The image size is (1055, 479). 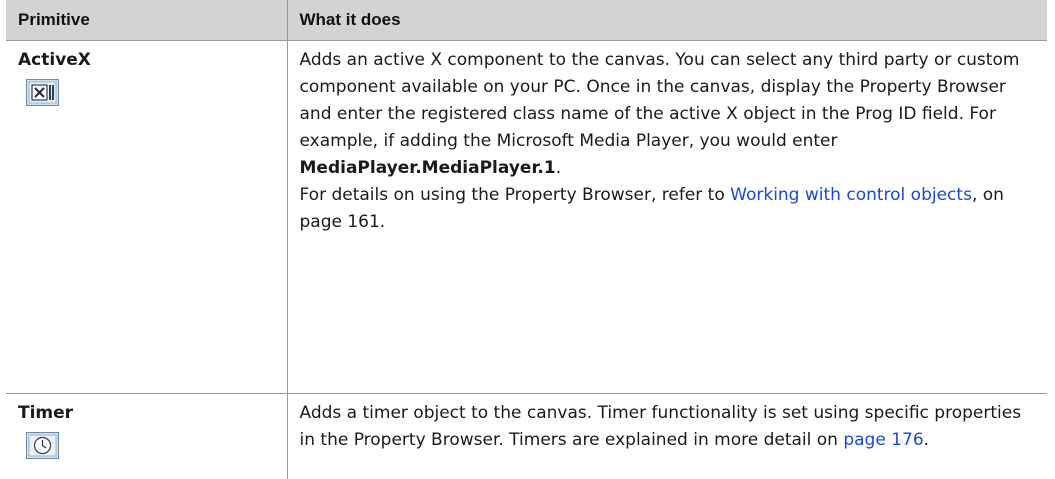 What do you see at coordinates (666, 20) in the screenshot?
I see `header-what-it-does: What it does` at bounding box center [666, 20].